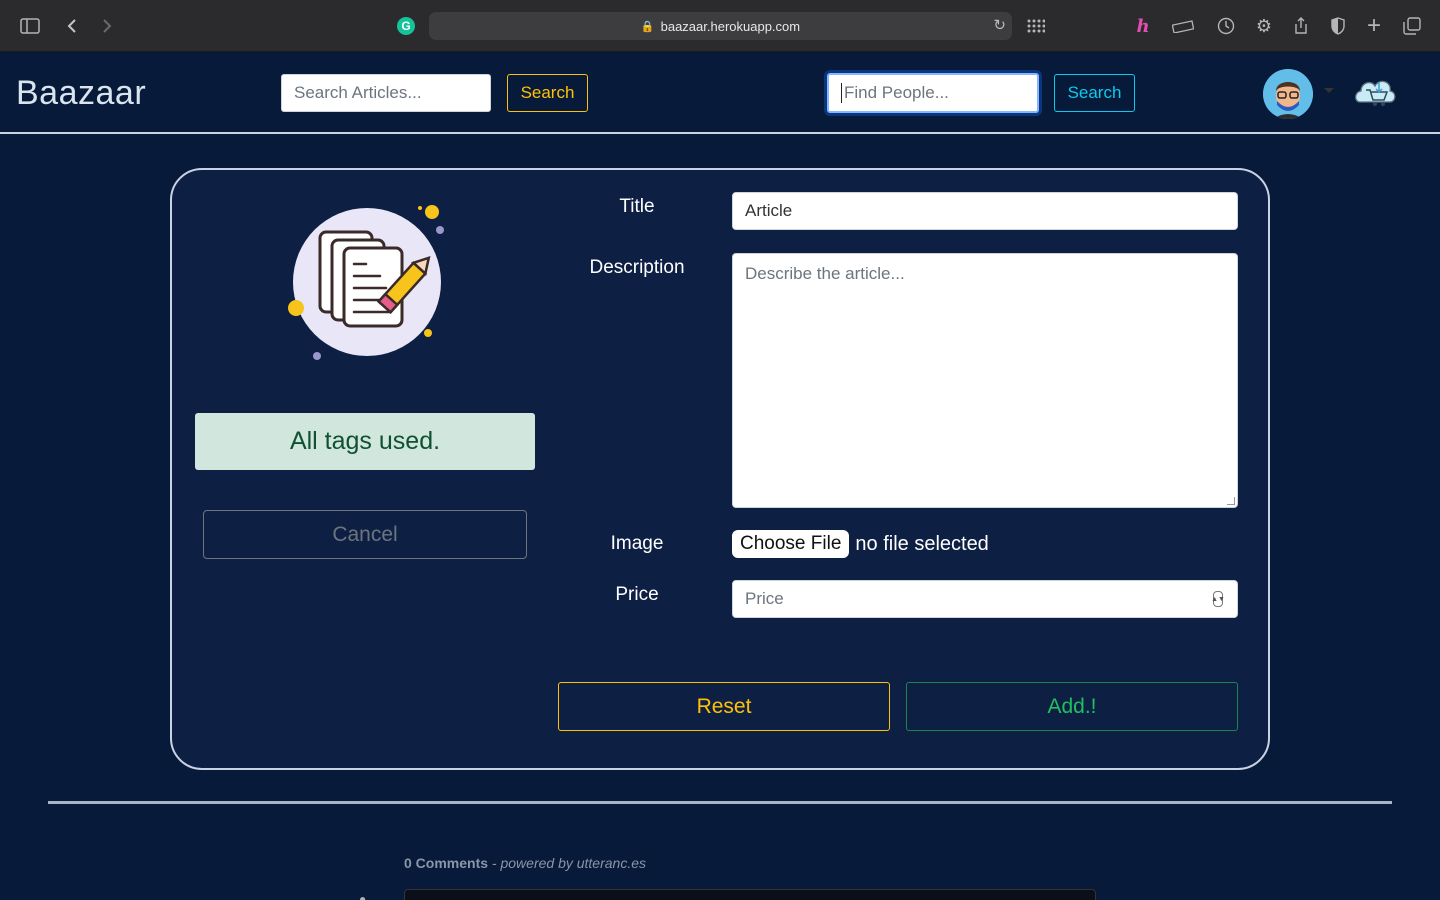  Describe the element at coordinates (724, 706) in the screenshot. I see `reset-button: Reset` at that location.